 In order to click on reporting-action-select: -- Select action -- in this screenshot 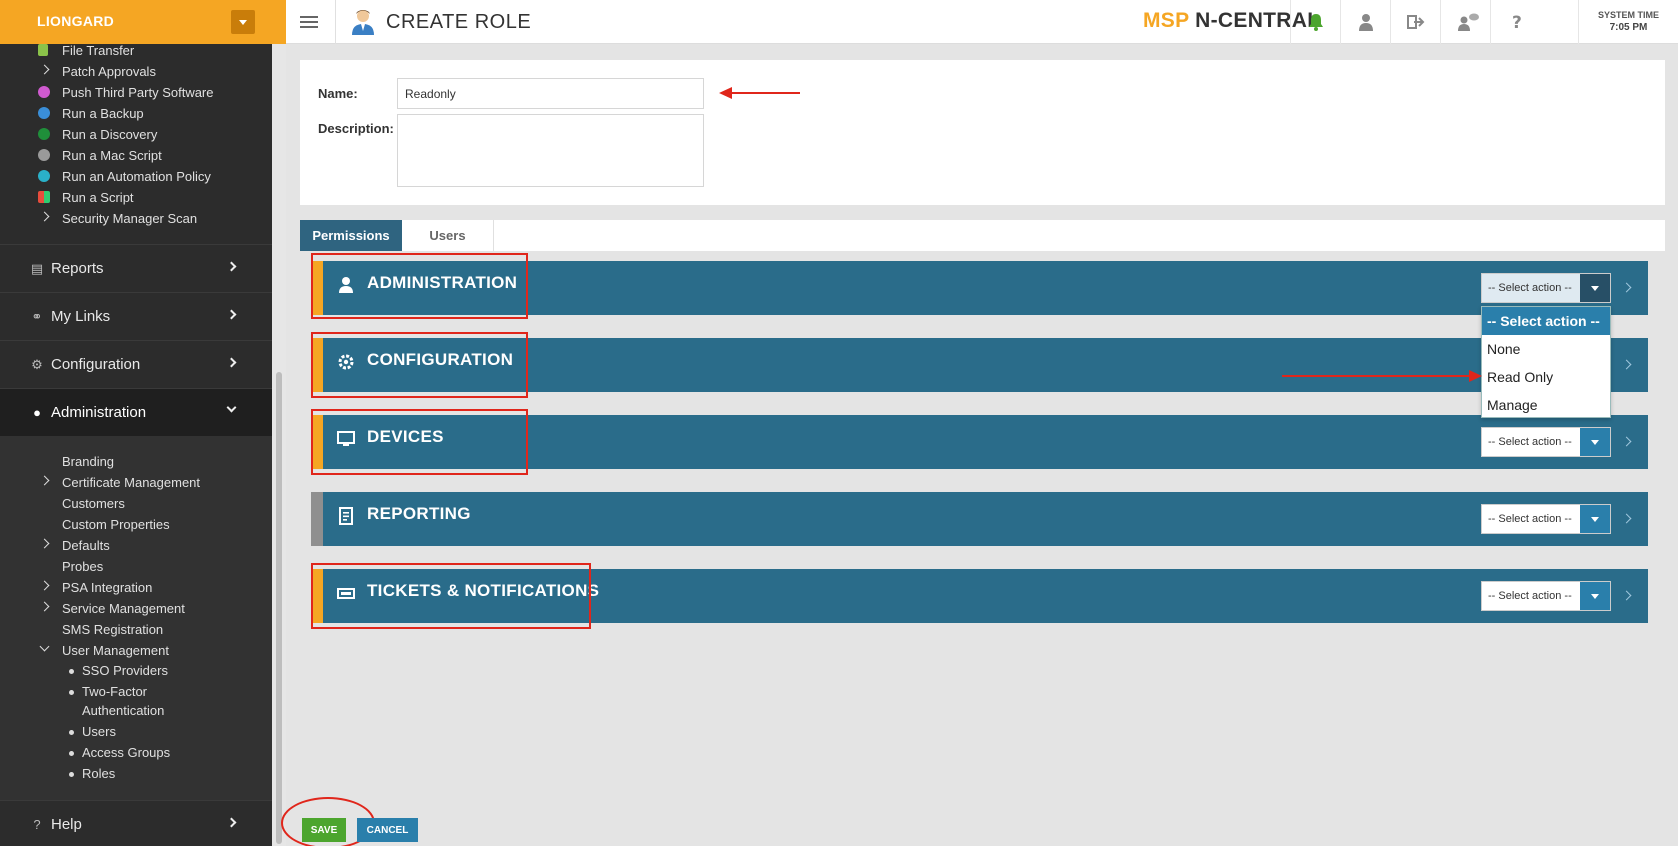, I will do `click(1546, 519)`.